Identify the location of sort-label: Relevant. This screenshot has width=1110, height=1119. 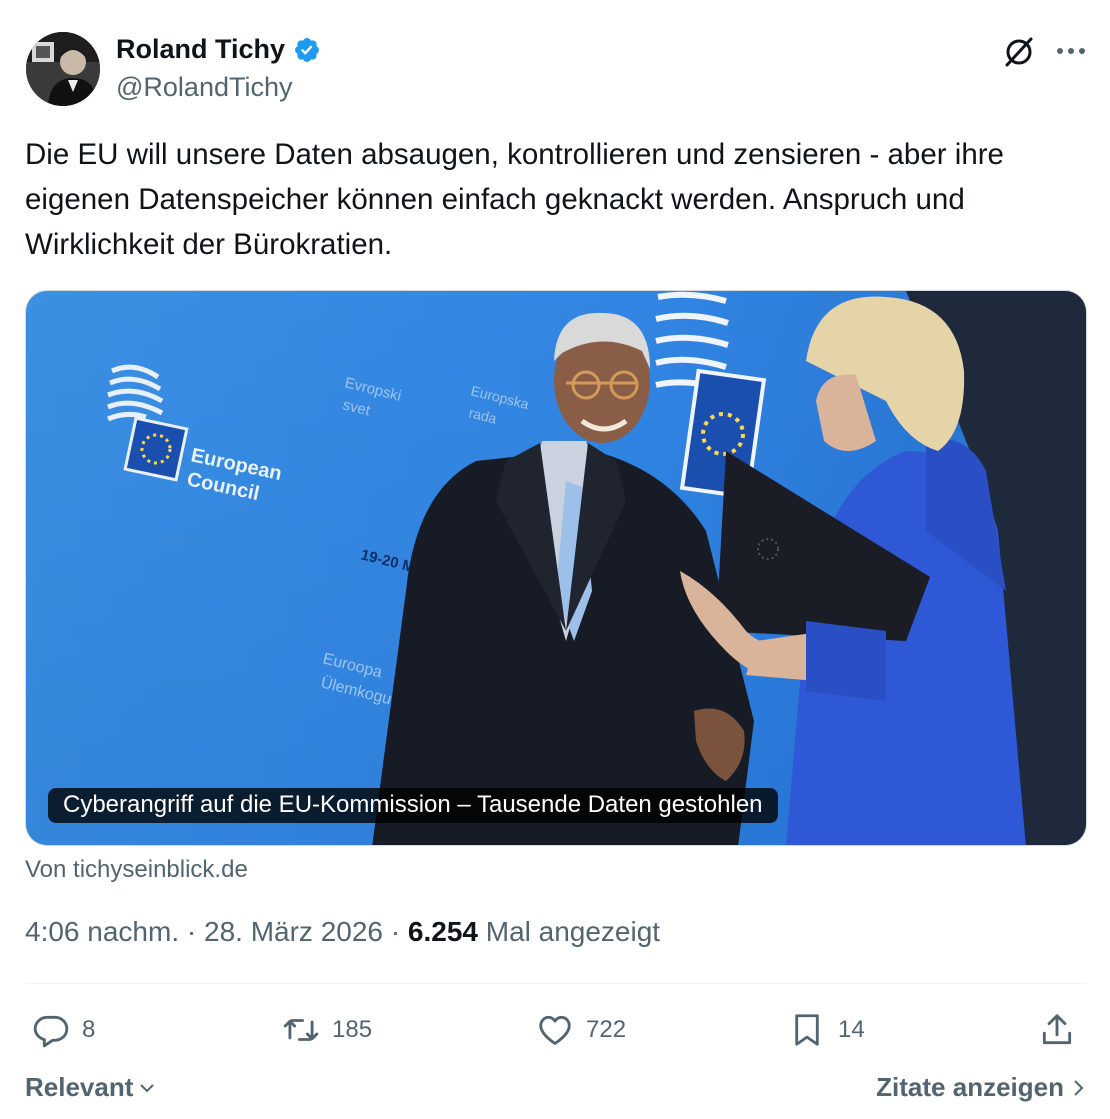
(79, 1087).